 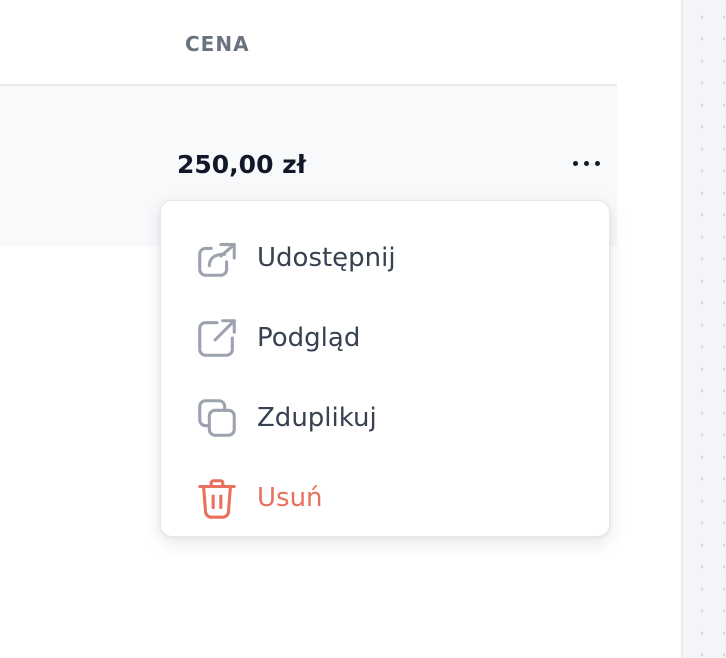 What do you see at coordinates (217, 258) in the screenshot?
I see `share-icon` at bounding box center [217, 258].